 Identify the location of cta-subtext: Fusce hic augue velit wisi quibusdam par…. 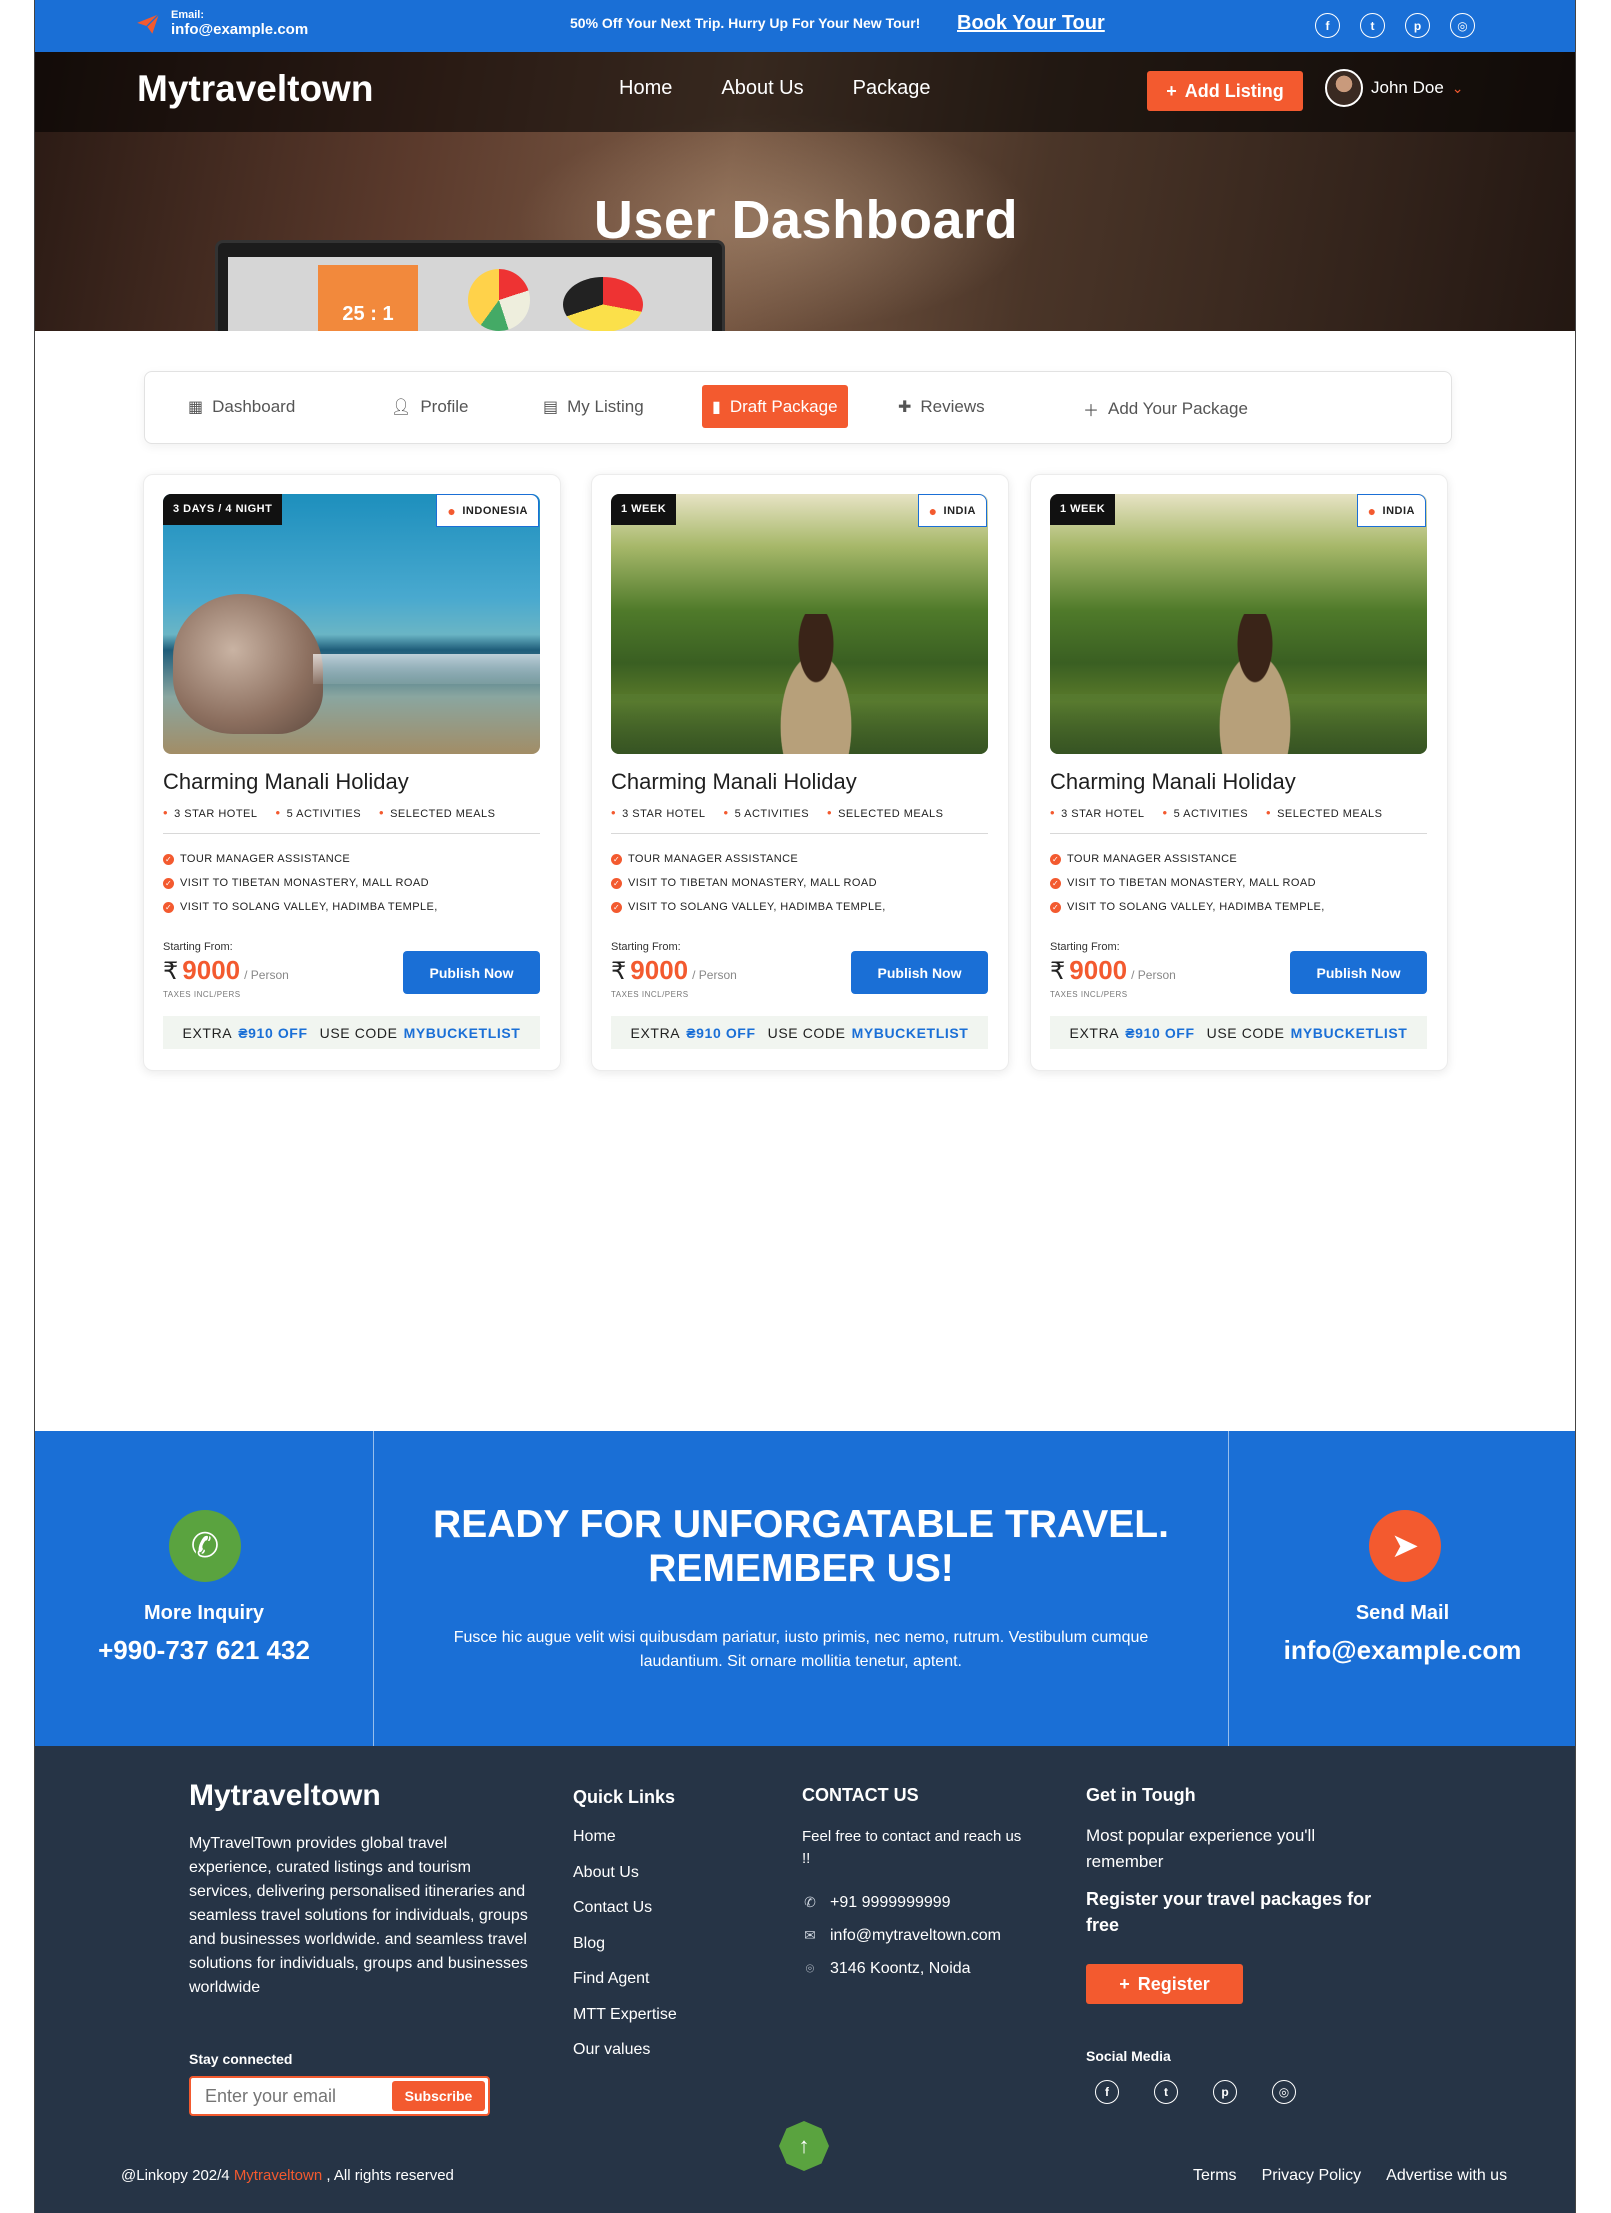
(801, 1649).